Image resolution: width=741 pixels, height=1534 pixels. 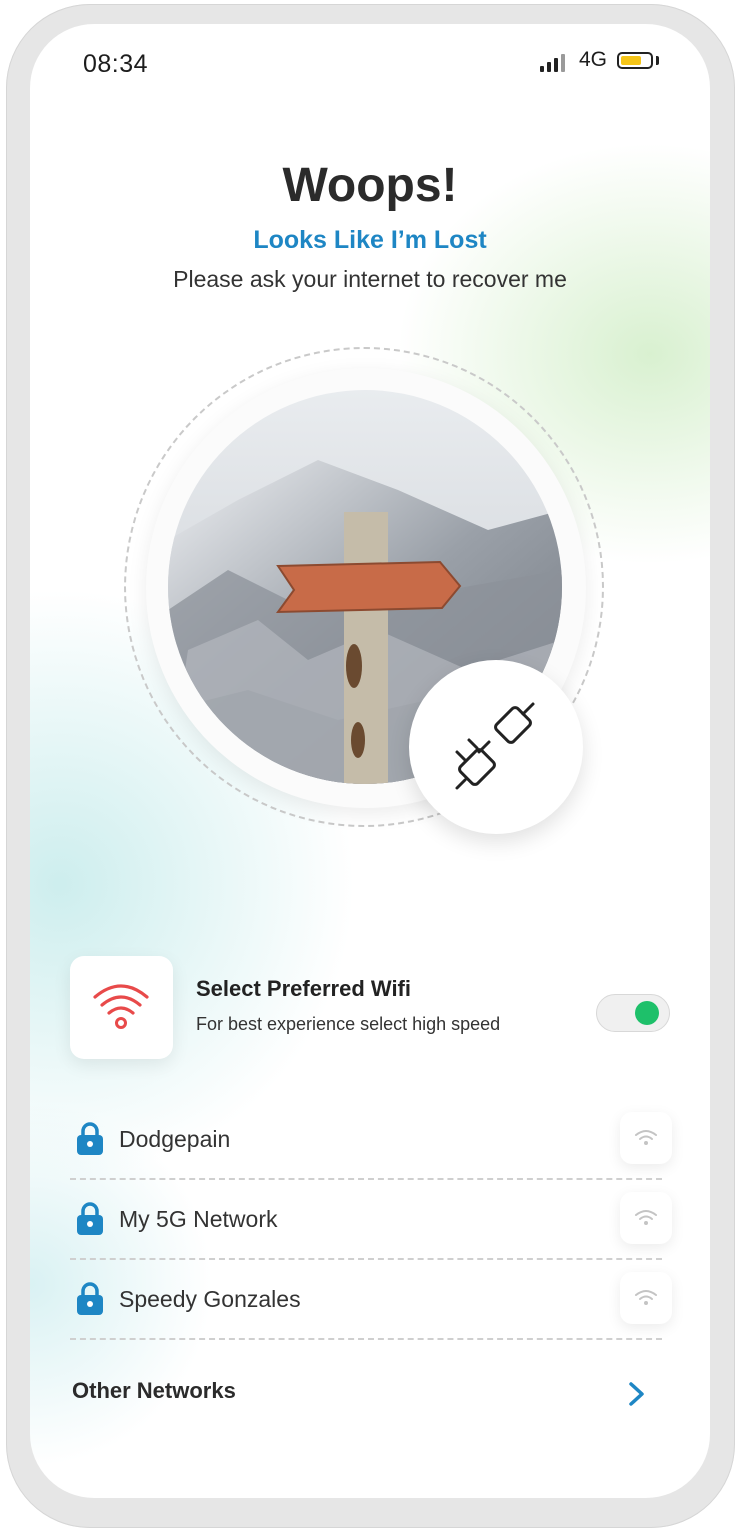 I want to click on other-networks-link: Other Networks, so click(x=154, y=1391).